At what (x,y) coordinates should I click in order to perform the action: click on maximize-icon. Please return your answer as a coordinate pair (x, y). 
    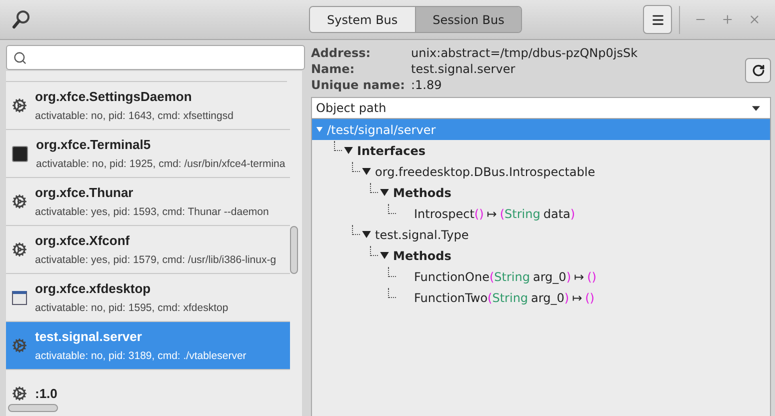
    Looking at the image, I should click on (727, 19).